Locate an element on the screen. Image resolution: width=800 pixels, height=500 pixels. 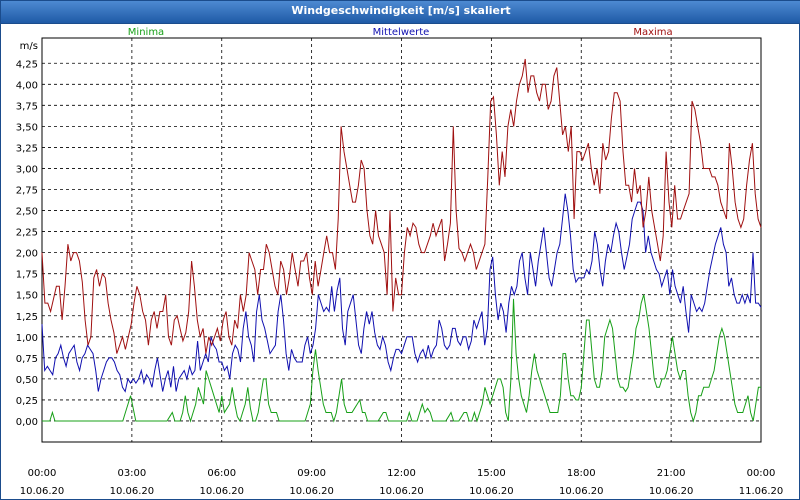
y-axis-label: m/s is located at coordinates (29, 46).